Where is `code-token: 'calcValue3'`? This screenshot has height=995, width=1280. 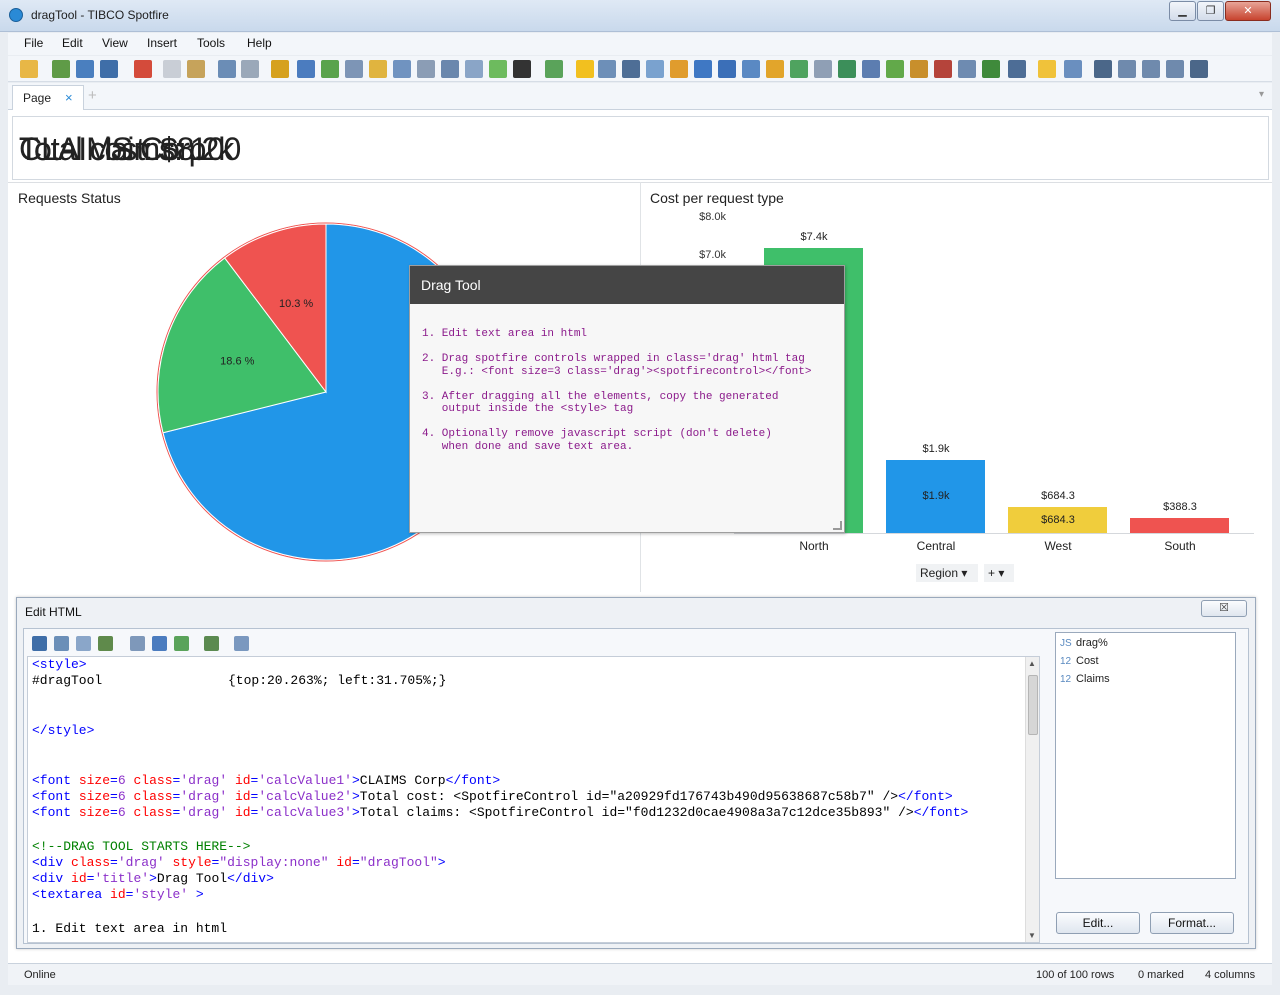 code-token: 'calcValue3' is located at coordinates (305, 812).